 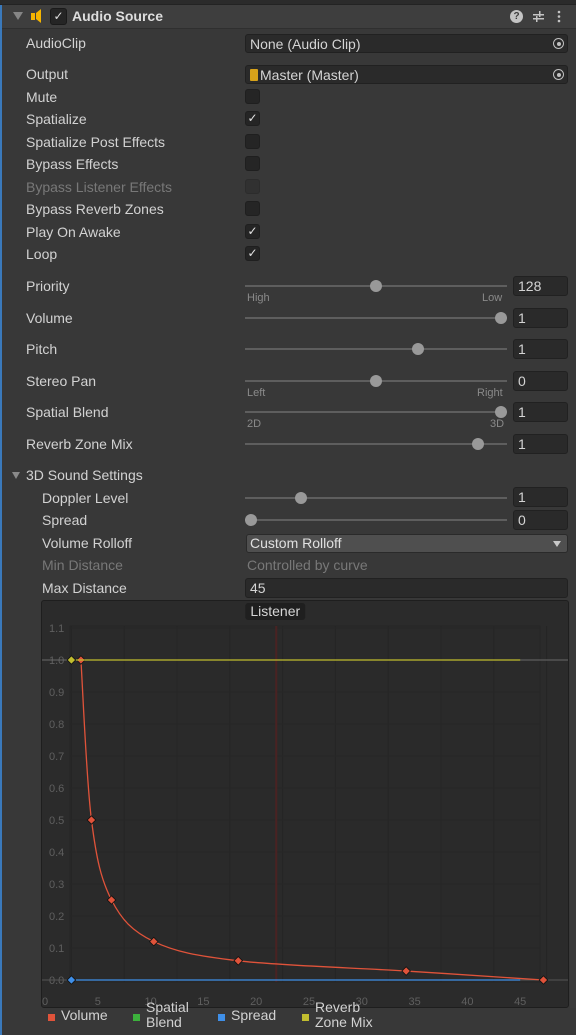 I want to click on priority-min-label: High, so click(x=258, y=298).